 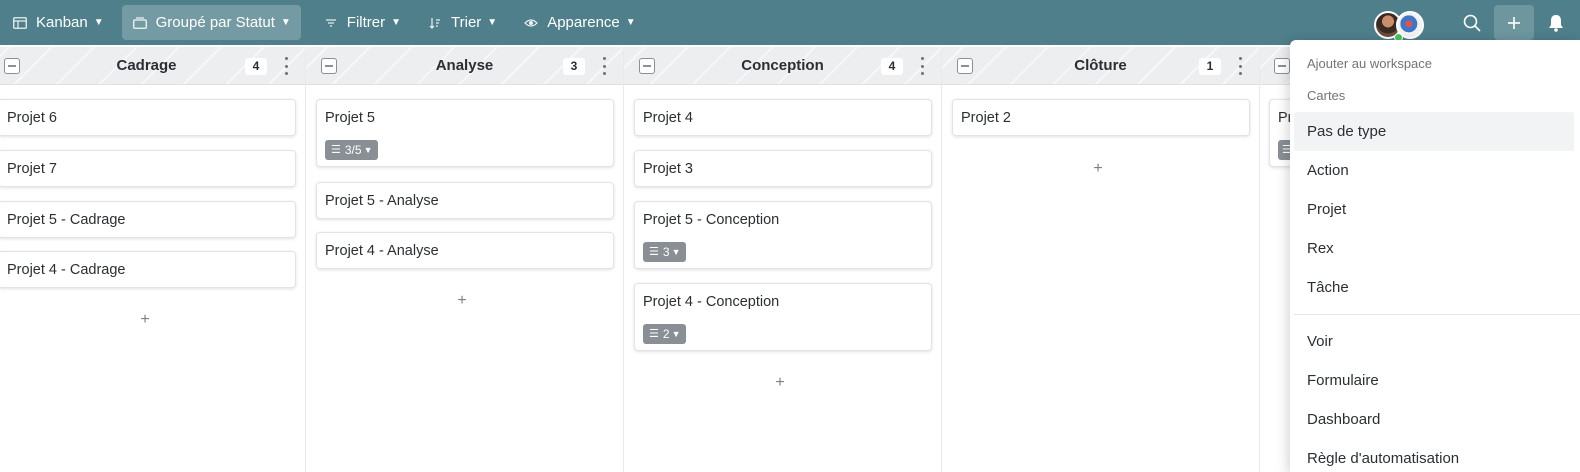 What do you see at coordinates (66, 270) in the screenshot?
I see `card-title: Projet 4 - Cadrage` at bounding box center [66, 270].